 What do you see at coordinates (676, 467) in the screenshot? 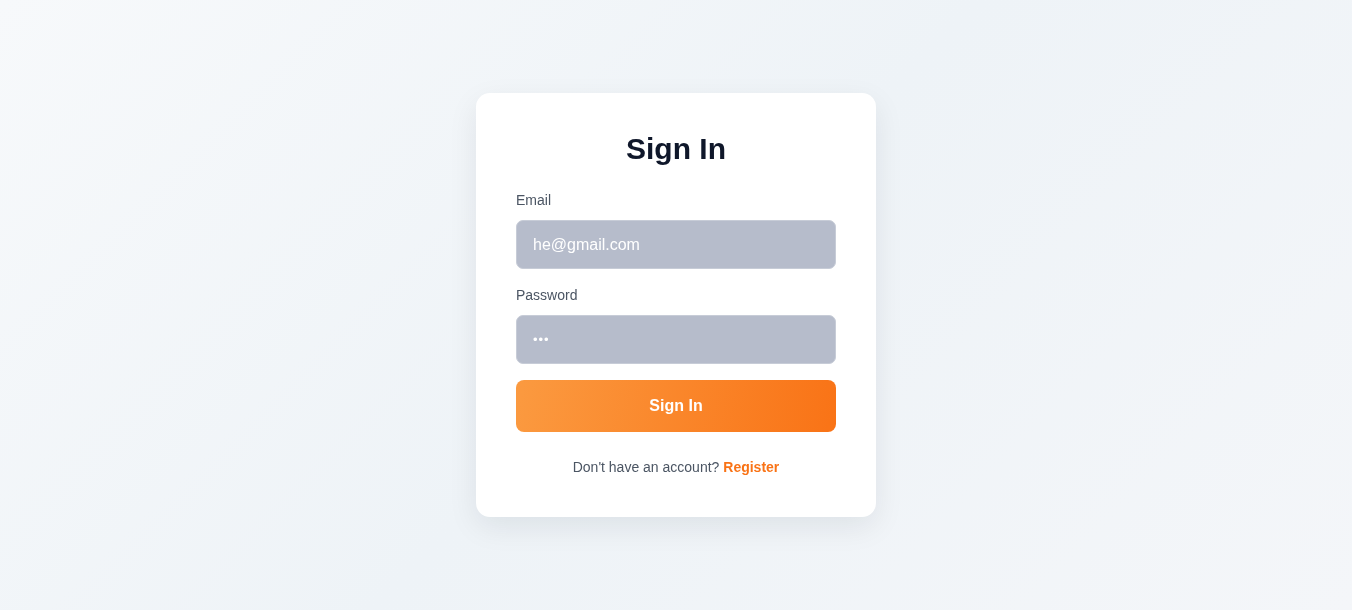
I see `register-prompt: Don't have an account? Register` at bounding box center [676, 467].